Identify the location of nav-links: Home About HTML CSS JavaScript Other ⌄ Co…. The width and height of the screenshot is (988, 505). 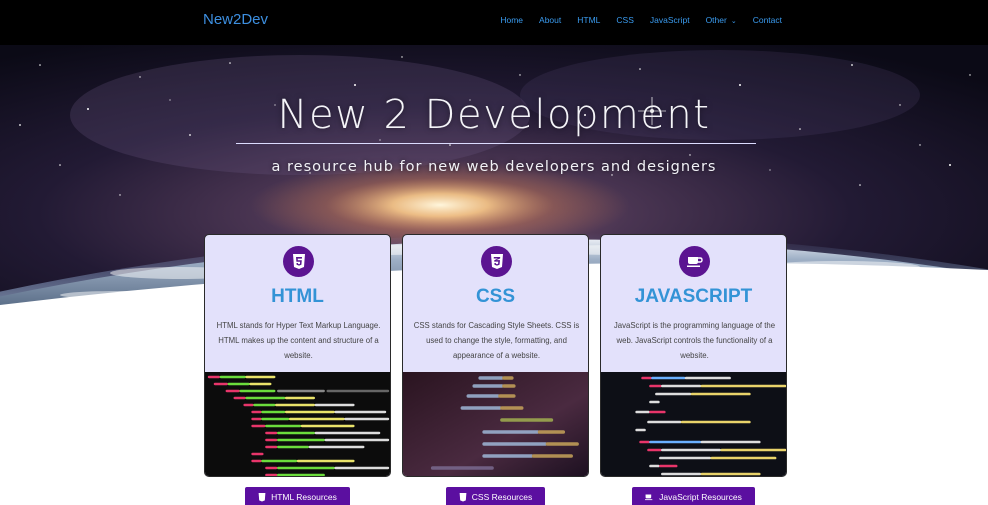
(641, 20).